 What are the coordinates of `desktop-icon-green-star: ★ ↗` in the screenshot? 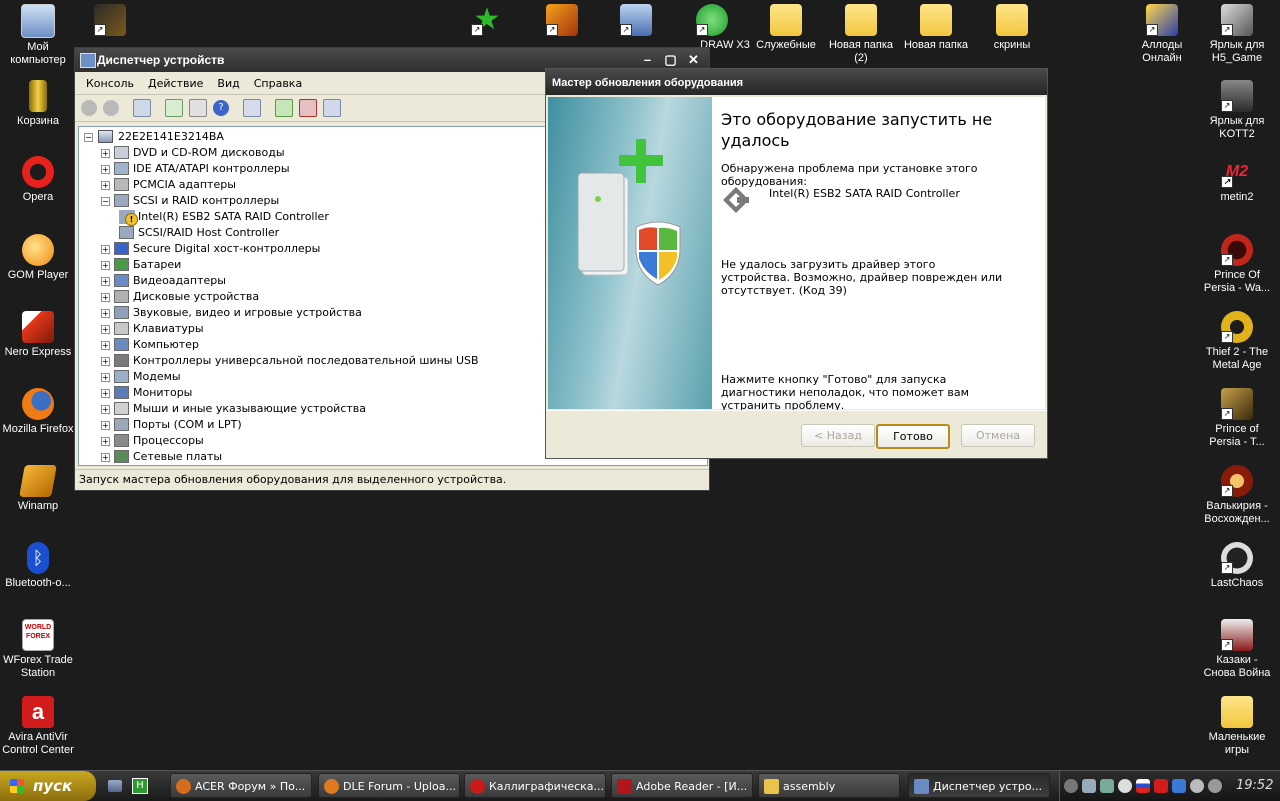 It's located at (487, 21).